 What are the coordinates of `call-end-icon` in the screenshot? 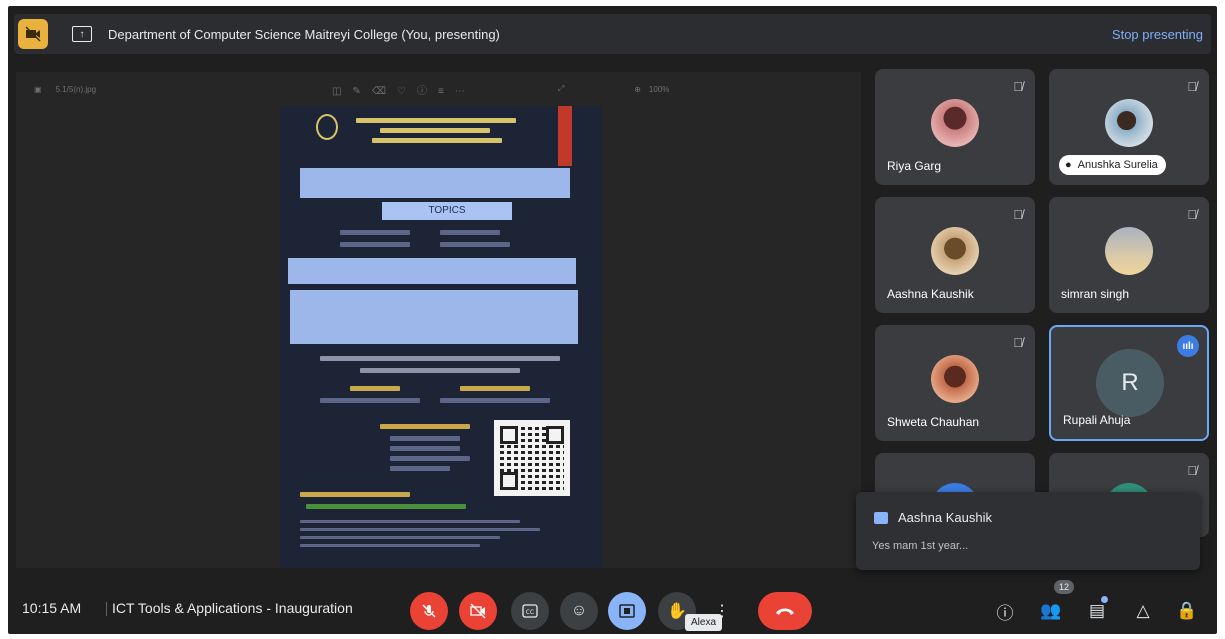 It's located at (785, 611).